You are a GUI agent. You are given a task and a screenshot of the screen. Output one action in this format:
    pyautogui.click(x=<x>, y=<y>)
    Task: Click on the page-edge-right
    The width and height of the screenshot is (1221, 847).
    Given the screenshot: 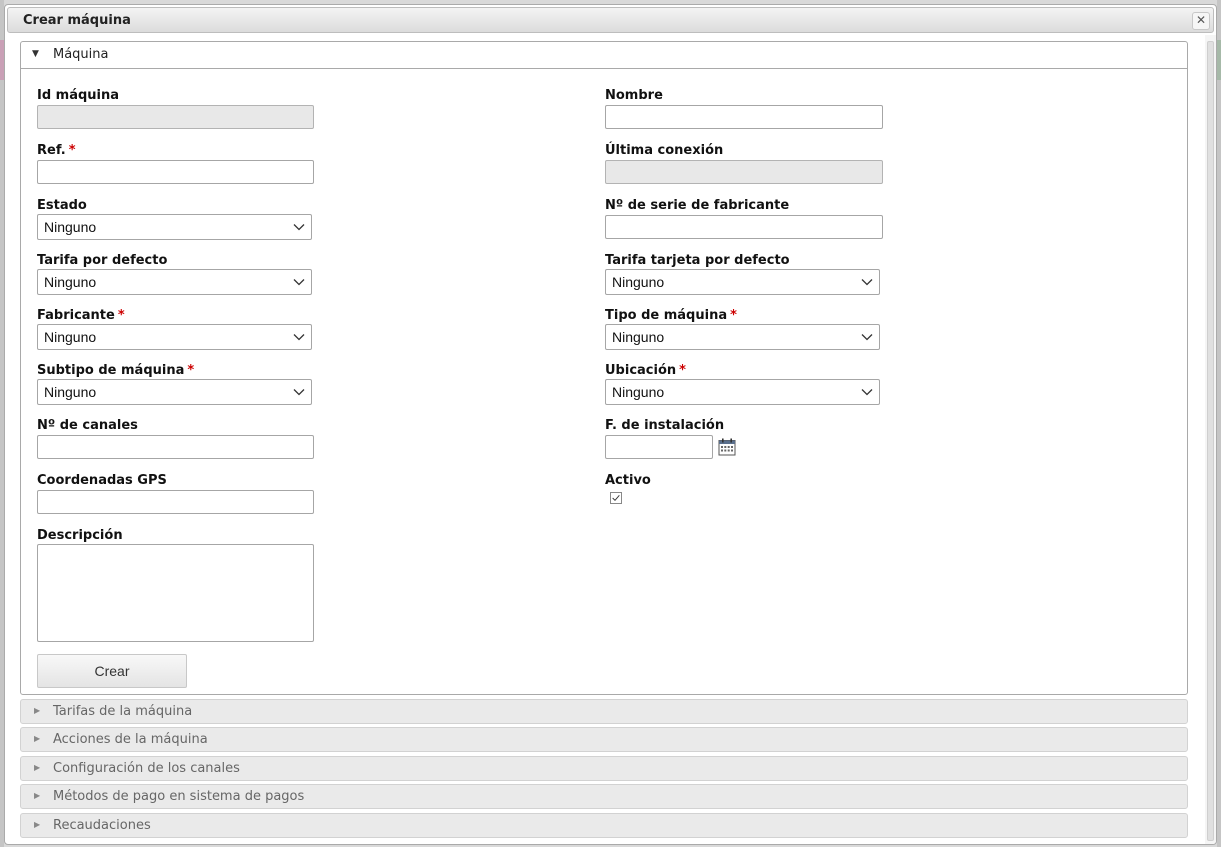 What is the action you would take?
    pyautogui.click(x=1219, y=423)
    